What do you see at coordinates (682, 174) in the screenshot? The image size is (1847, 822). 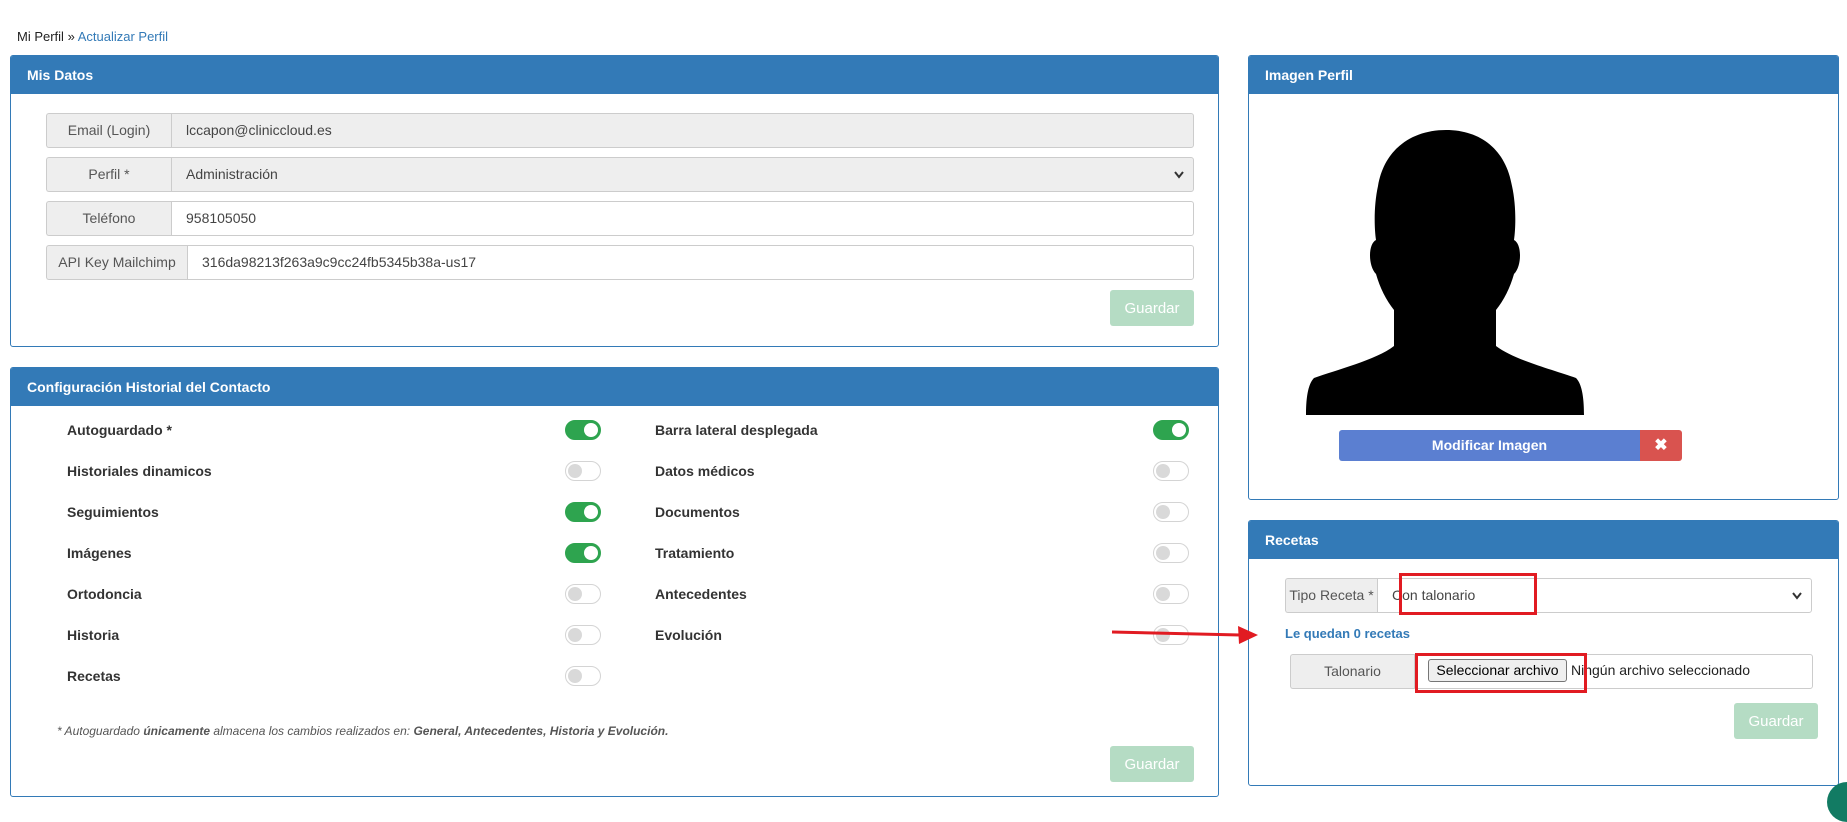 I see `perfil-select: Administración` at bounding box center [682, 174].